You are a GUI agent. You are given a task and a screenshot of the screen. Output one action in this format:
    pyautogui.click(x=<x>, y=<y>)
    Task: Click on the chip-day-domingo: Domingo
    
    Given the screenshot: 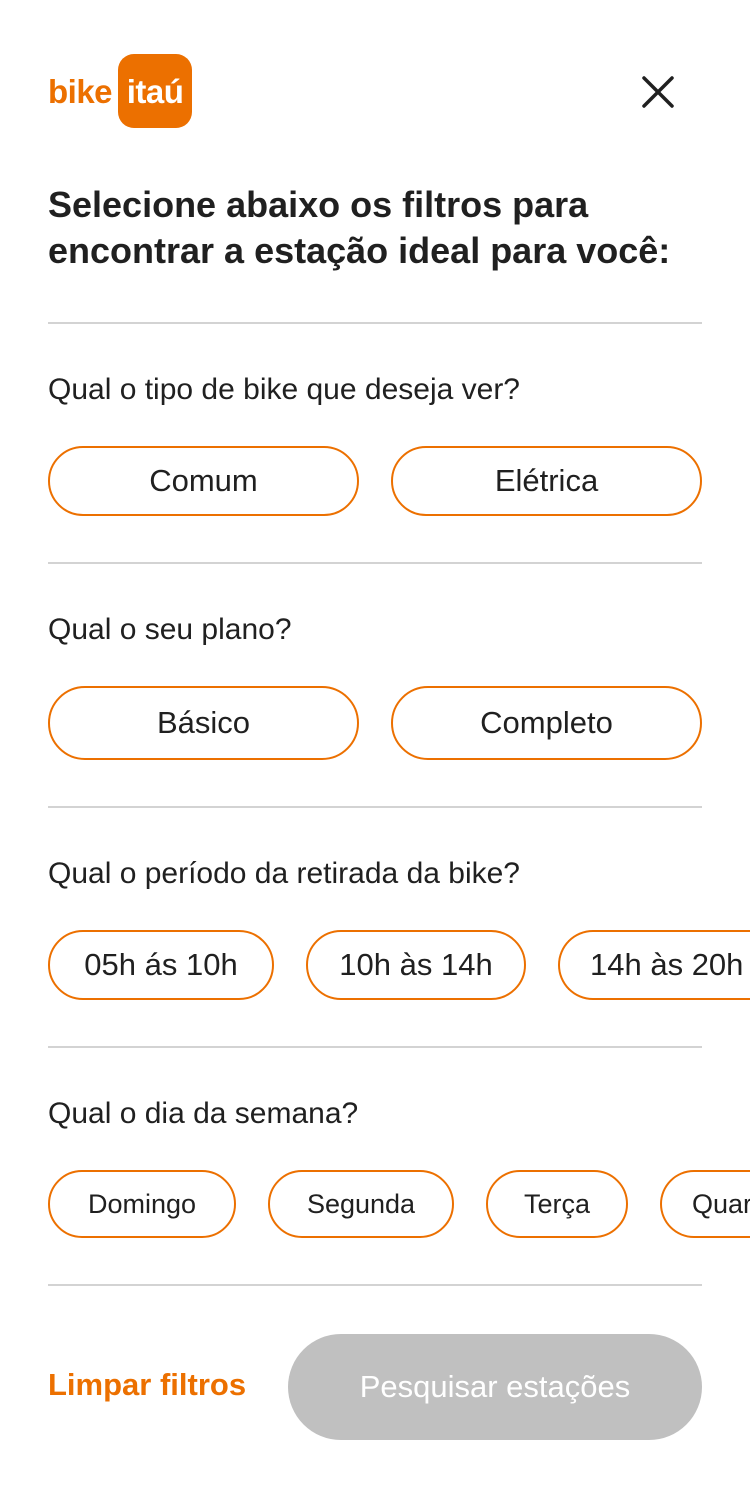 What is the action you would take?
    pyautogui.click(x=142, y=1204)
    